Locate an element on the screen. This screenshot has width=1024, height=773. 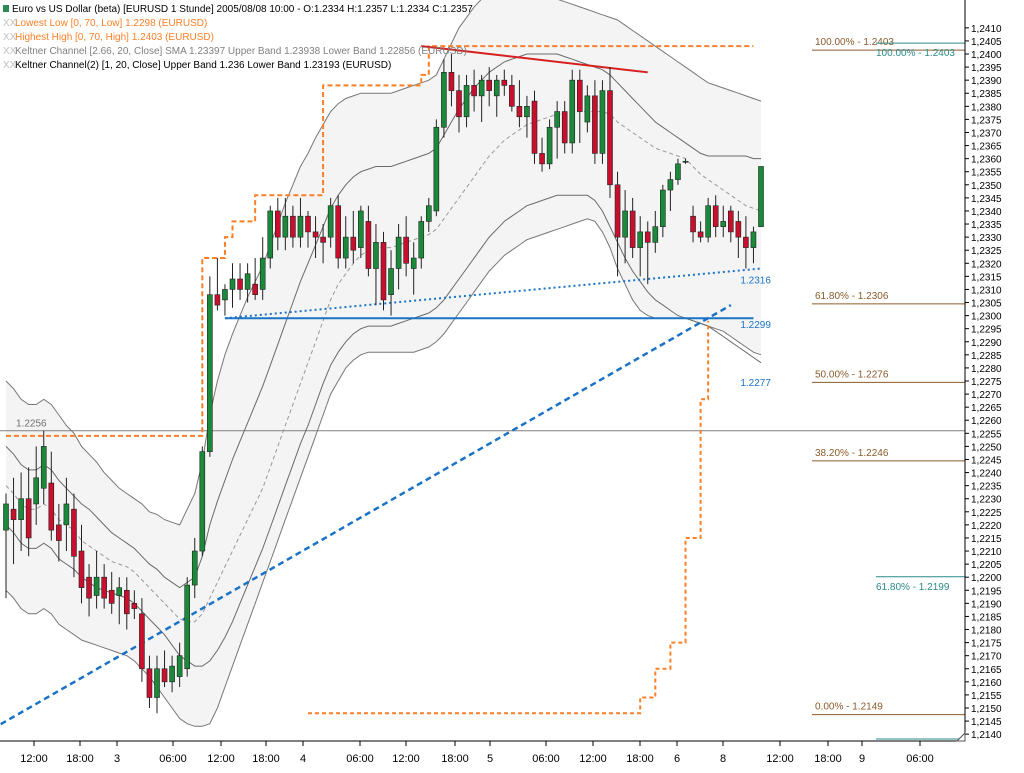
price-axis-label: 1,2345 is located at coordinates (986, 199).